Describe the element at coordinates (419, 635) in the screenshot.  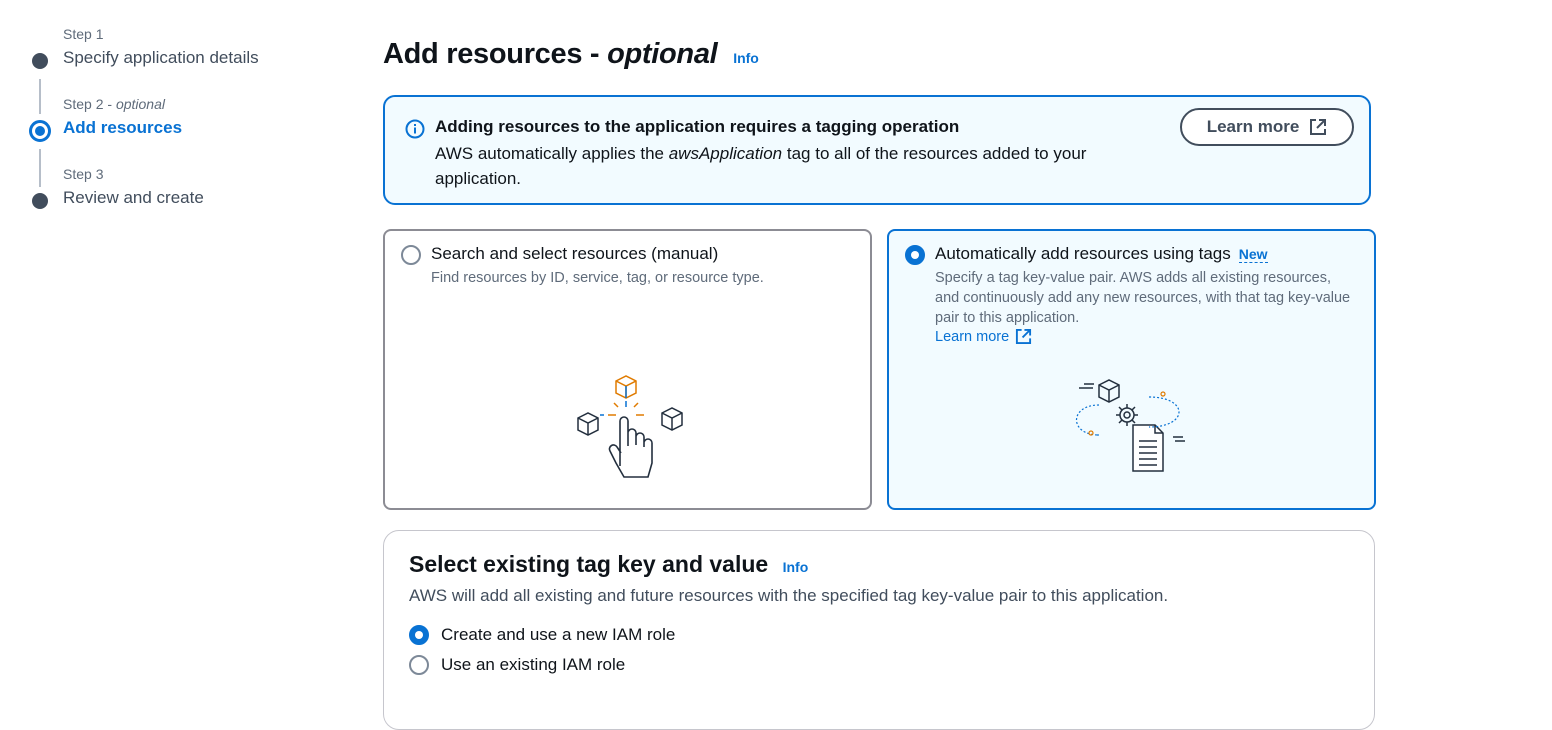
I see `radio-new-iam-role` at that location.